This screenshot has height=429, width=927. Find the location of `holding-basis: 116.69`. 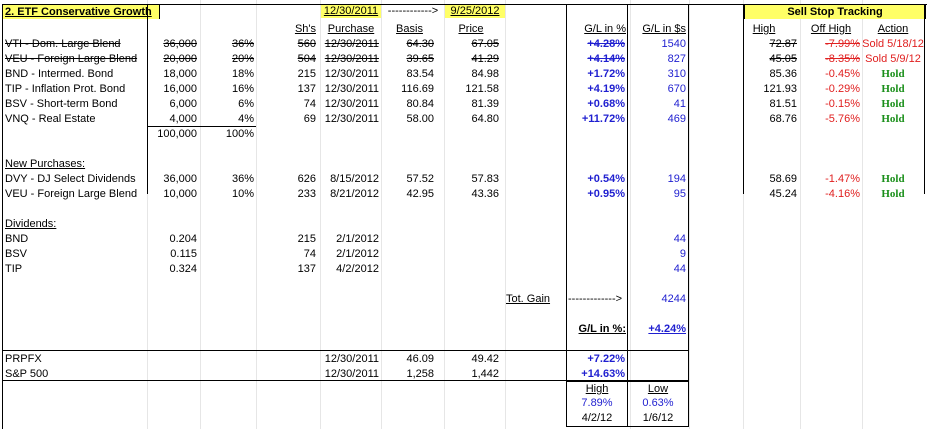

holding-basis: 116.69 is located at coordinates (417, 89).